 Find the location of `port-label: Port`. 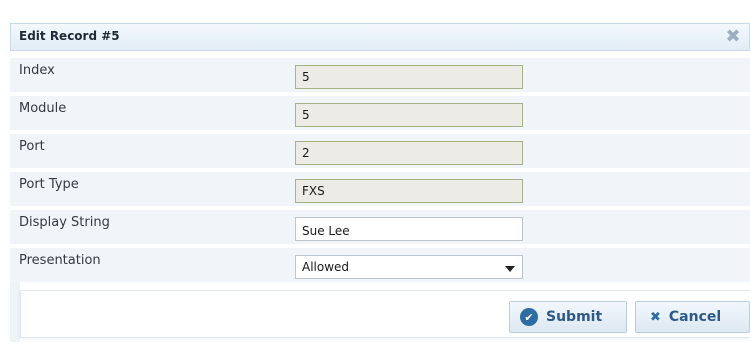

port-label: Port is located at coordinates (32, 146).